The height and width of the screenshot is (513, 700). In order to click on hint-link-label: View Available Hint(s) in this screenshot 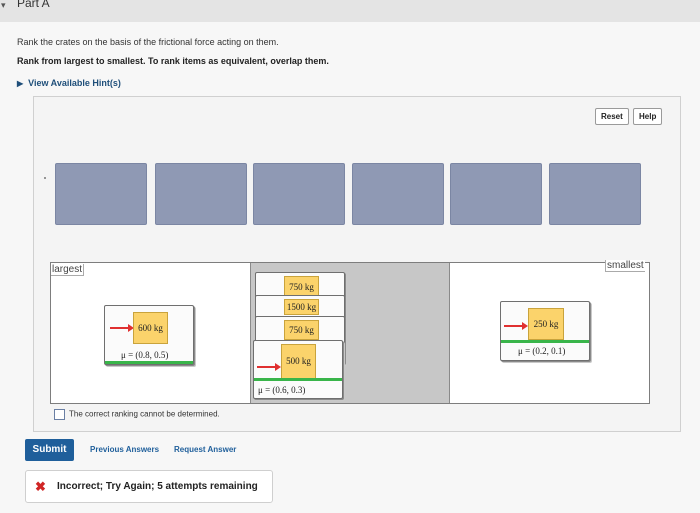, I will do `click(74, 83)`.